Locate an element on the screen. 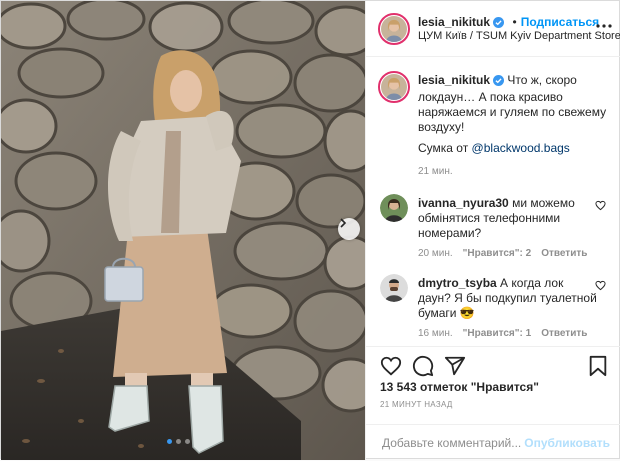 This screenshot has height=461, width=620. caption-time: 21 мин. is located at coordinates (435, 171).